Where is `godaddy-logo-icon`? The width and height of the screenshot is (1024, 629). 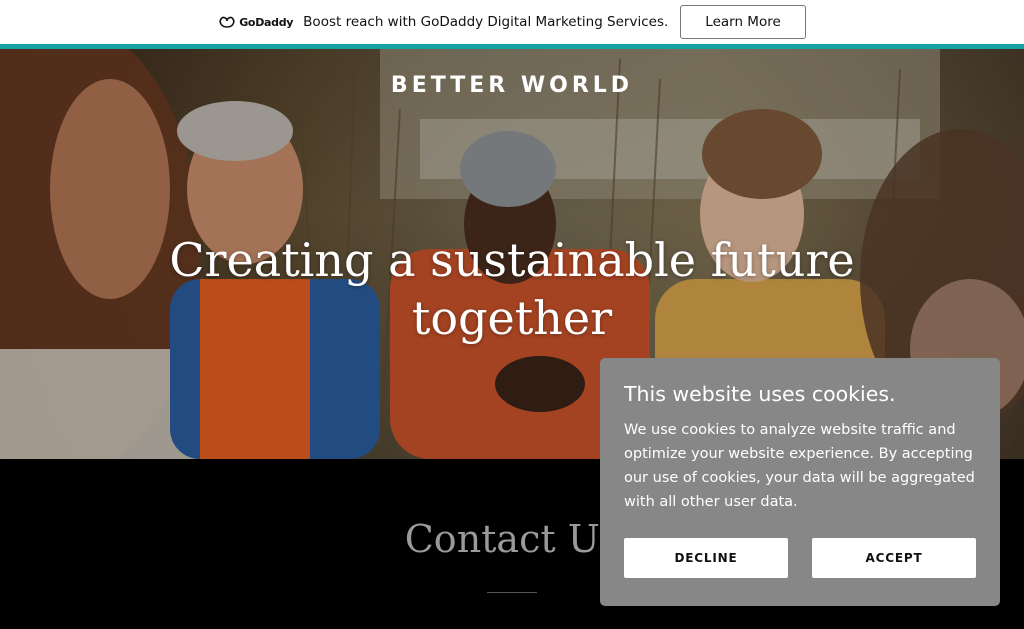 godaddy-logo-icon is located at coordinates (227, 22).